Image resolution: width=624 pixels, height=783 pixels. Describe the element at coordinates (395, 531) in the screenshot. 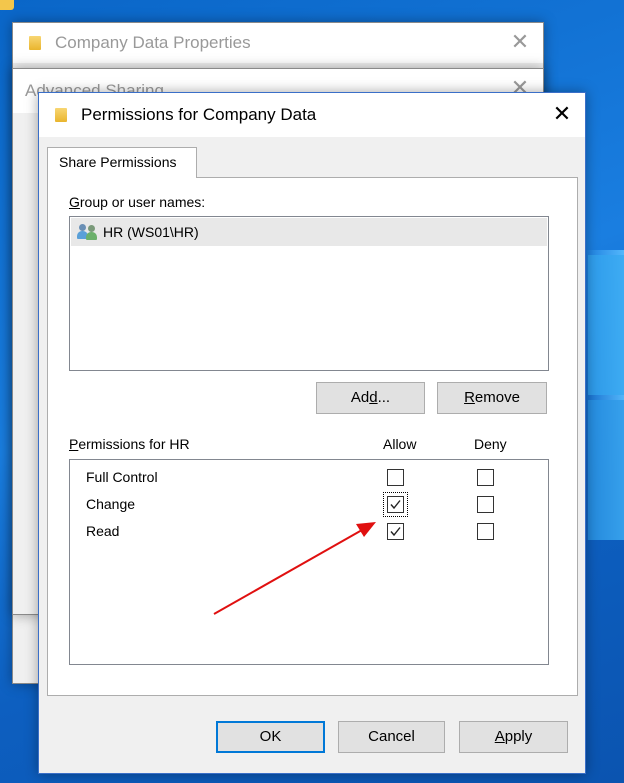

I see `allow-read-checkbox` at that location.